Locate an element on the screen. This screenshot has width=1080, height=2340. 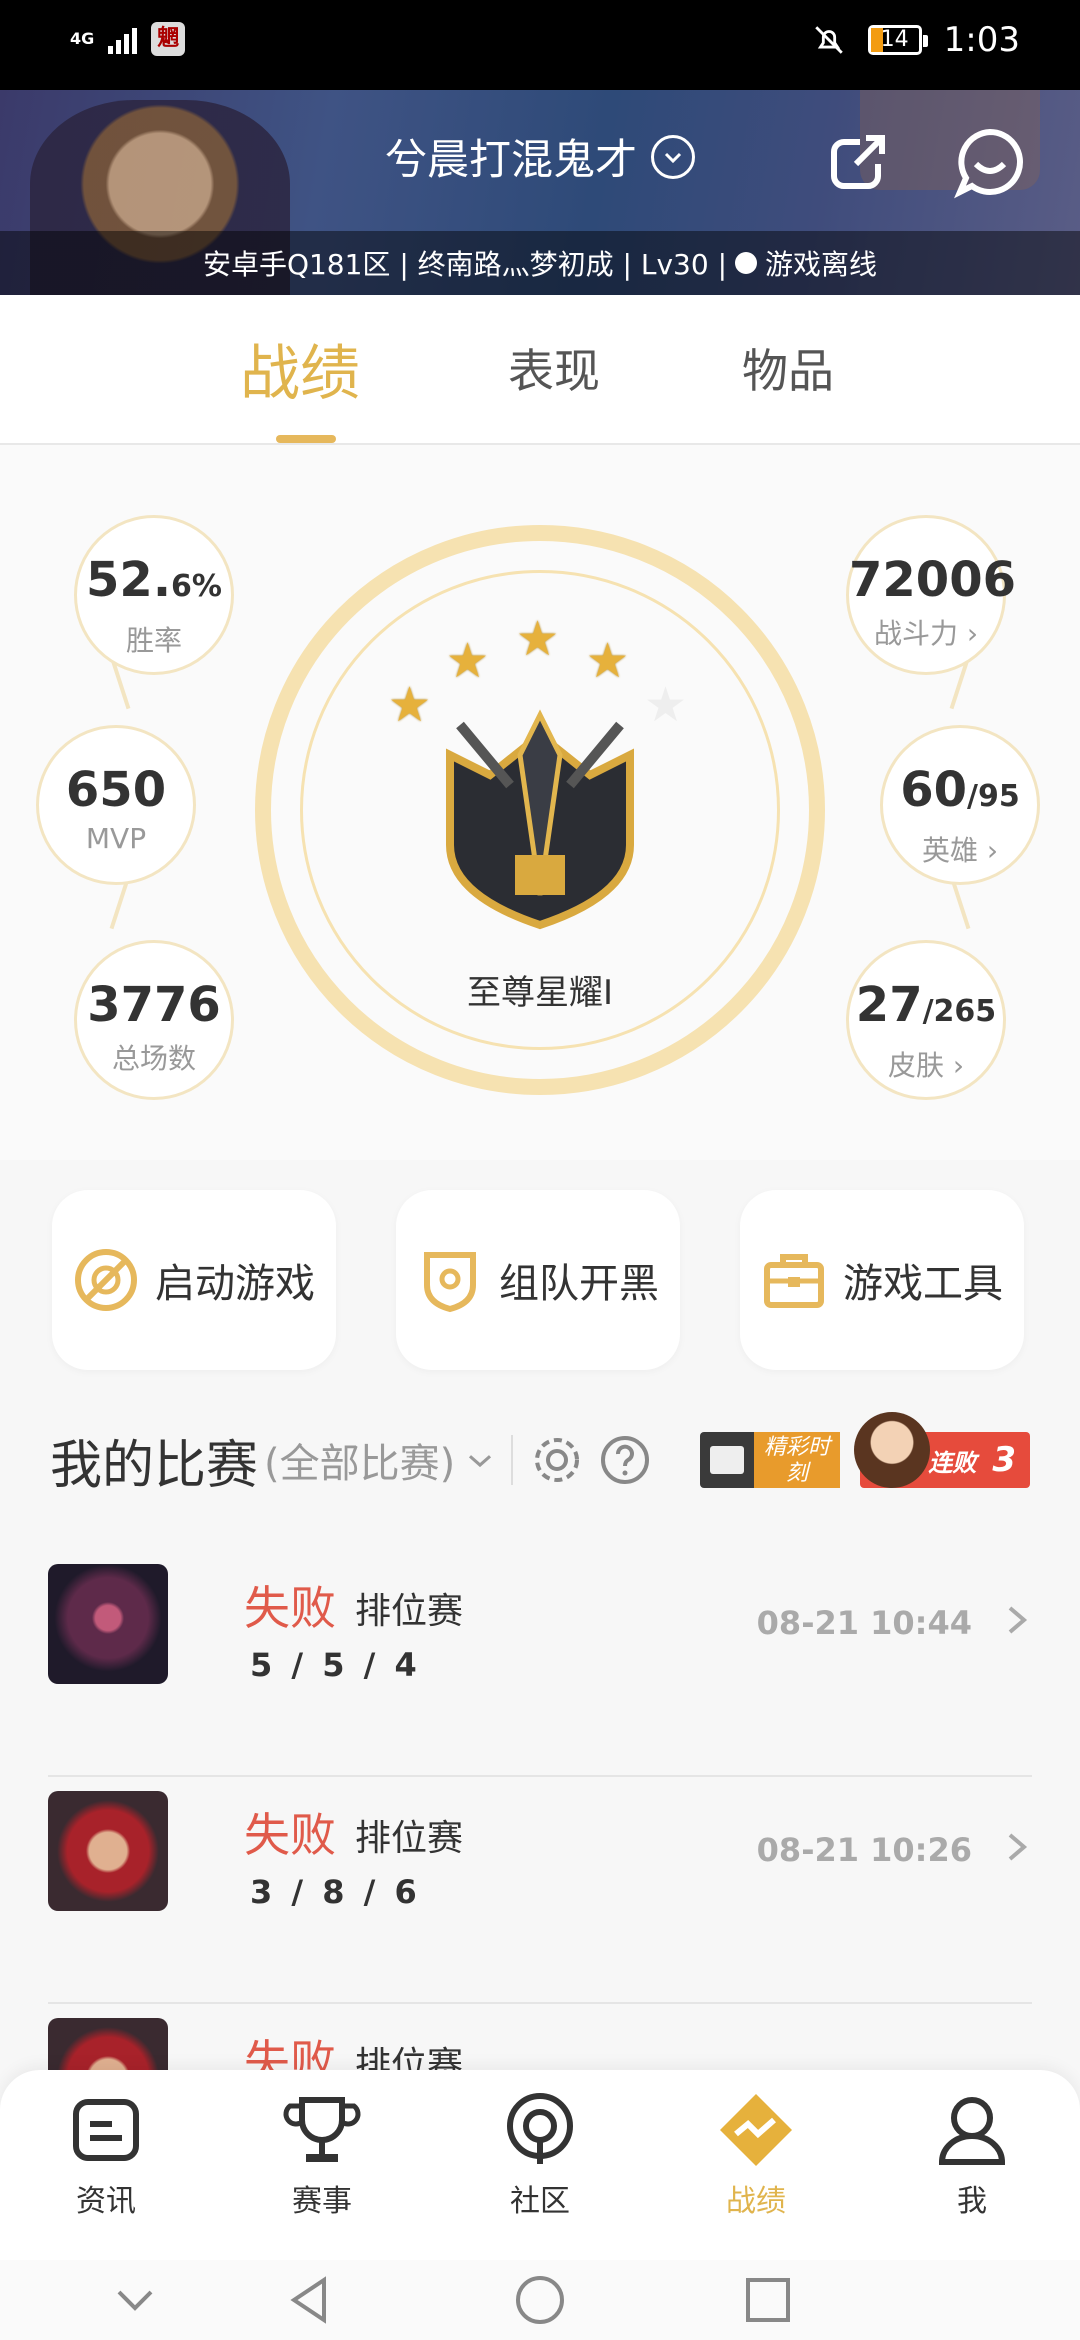
mvp-stat: 650 MVP is located at coordinates (116, 805).